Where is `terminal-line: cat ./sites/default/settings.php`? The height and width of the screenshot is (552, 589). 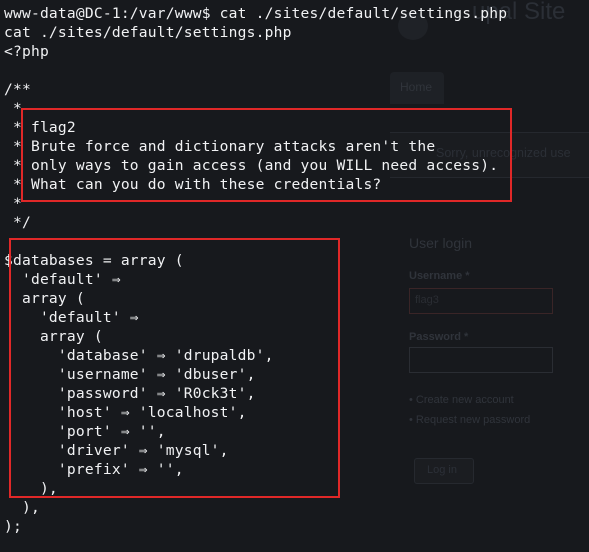 terminal-line: cat ./sites/default/settings.php is located at coordinates (148, 32).